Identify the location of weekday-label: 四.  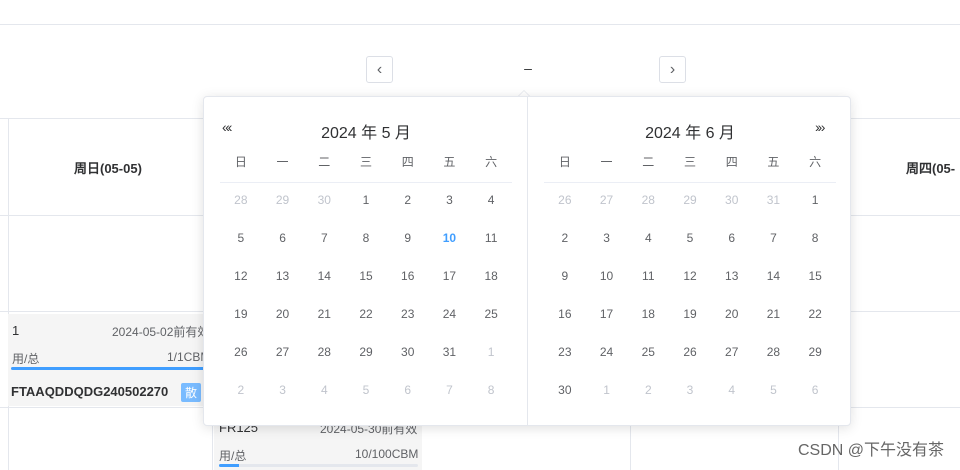
(731, 162).